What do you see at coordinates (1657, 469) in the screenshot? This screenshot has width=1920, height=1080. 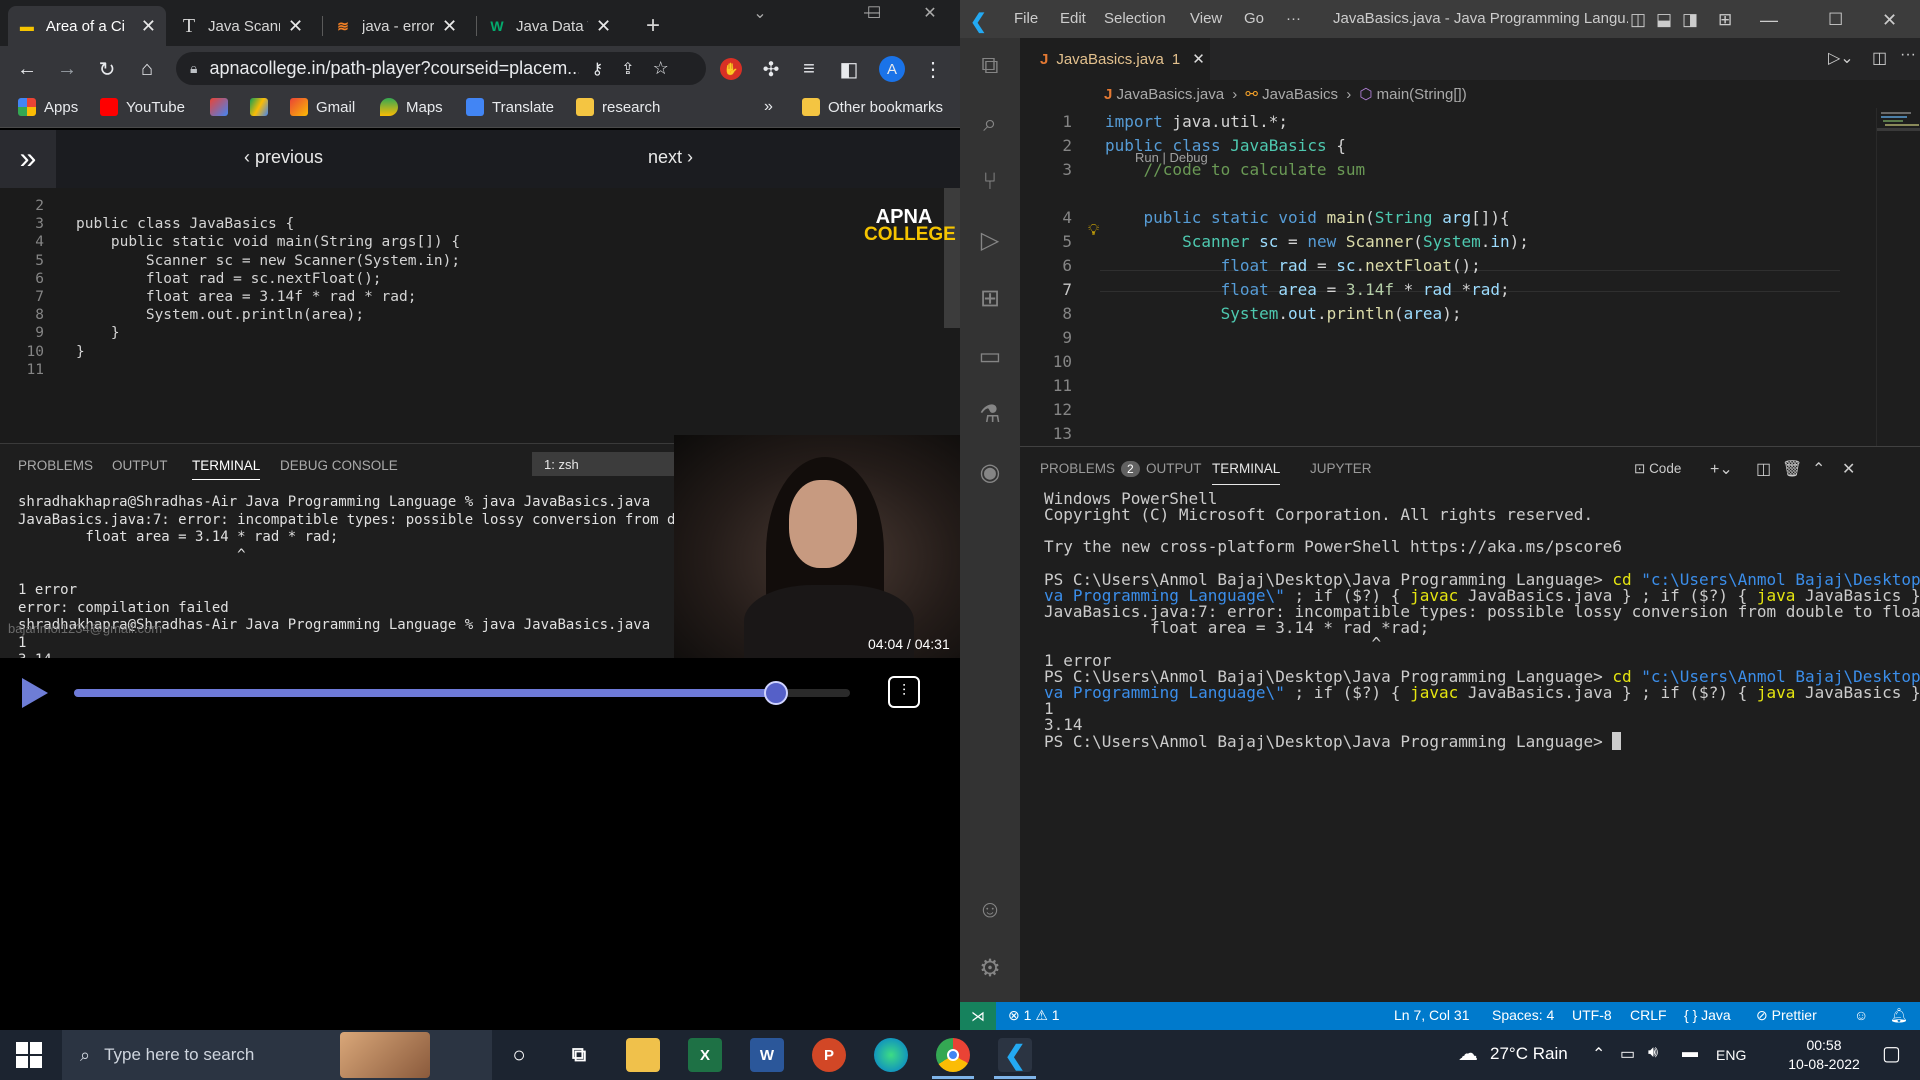 I see `terminal-profile-select: ⊡ Code` at bounding box center [1657, 469].